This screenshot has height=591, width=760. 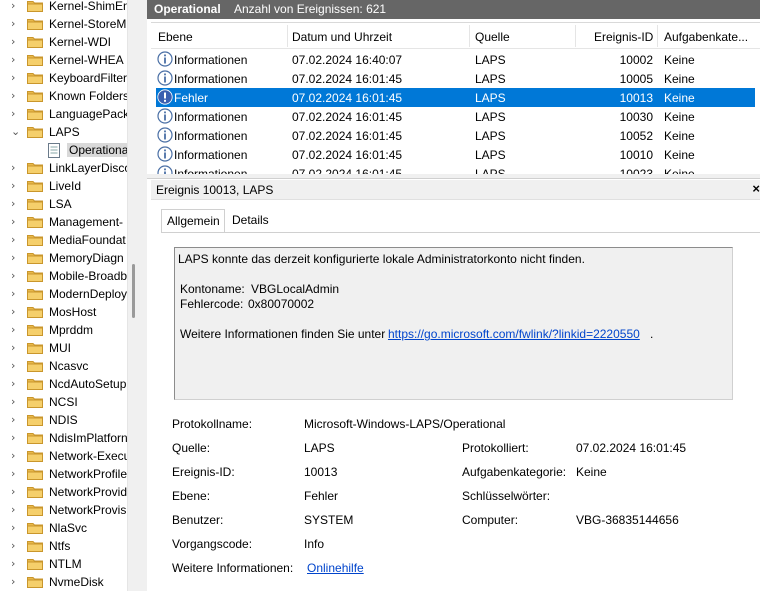 I want to click on tree-item: › MosHost, so click(x=63, y=312).